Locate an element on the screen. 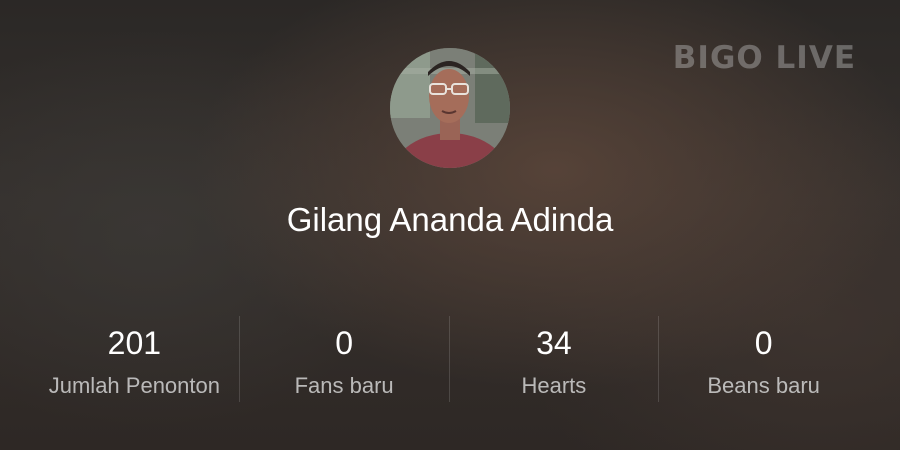 Image resolution: width=900 pixels, height=450 pixels. avatar-photo is located at coordinates (450, 108).